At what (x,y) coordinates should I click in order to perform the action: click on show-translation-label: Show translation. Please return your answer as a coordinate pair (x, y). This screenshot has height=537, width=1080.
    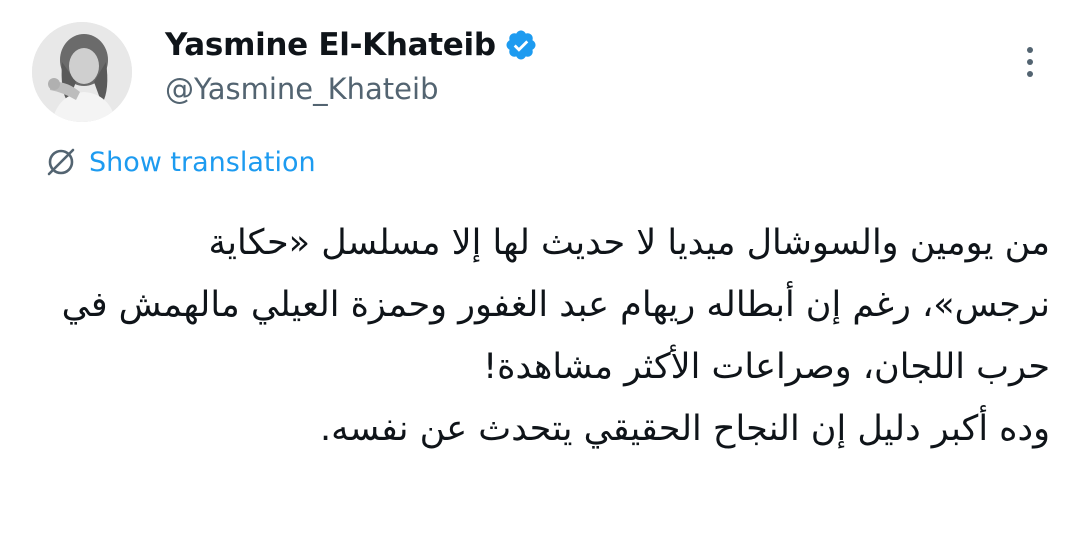
    Looking at the image, I should click on (202, 162).